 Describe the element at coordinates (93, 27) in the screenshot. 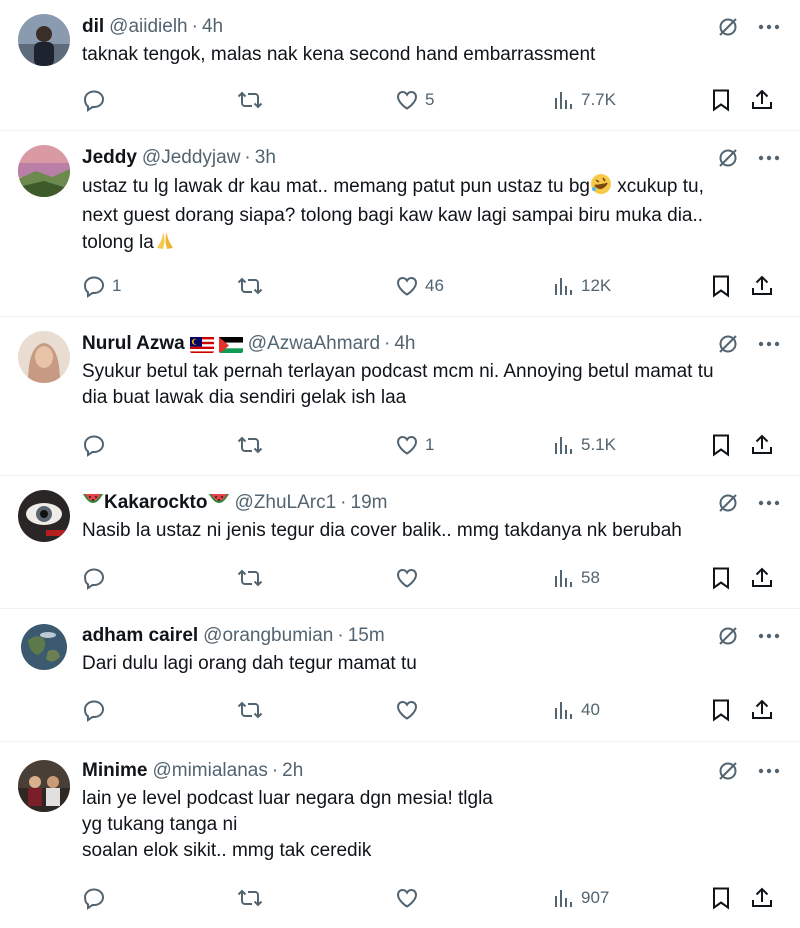

I see `display-name: dil` at that location.